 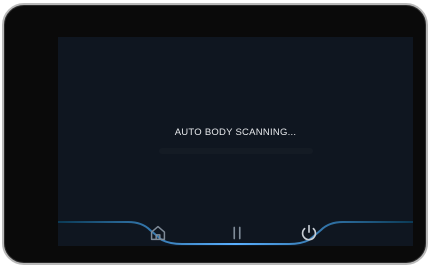 I want to click on pause-button, so click(x=237, y=233).